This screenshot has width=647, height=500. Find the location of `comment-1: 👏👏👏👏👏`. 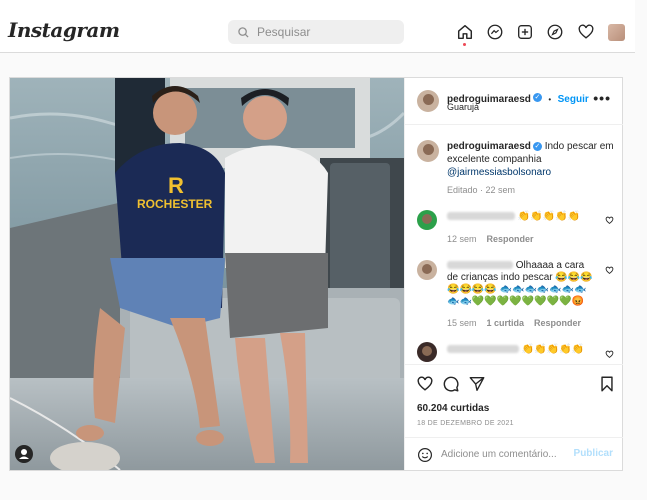

comment-1: 👏👏👏👏👏 is located at coordinates (522, 217).